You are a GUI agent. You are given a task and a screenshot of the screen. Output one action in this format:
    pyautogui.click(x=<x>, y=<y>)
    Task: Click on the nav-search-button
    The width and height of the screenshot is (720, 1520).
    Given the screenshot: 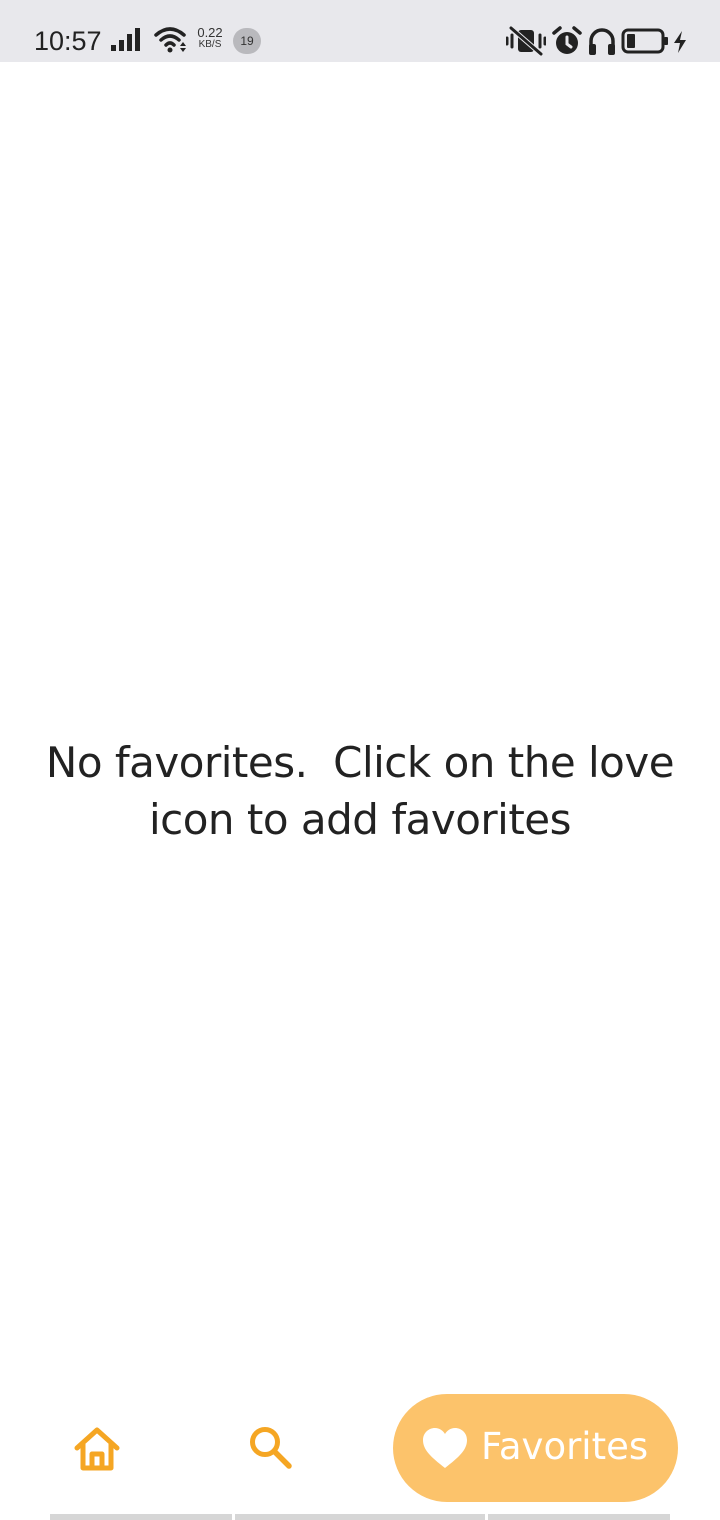 What is the action you would take?
    pyautogui.click(x=271, y=1448)
    